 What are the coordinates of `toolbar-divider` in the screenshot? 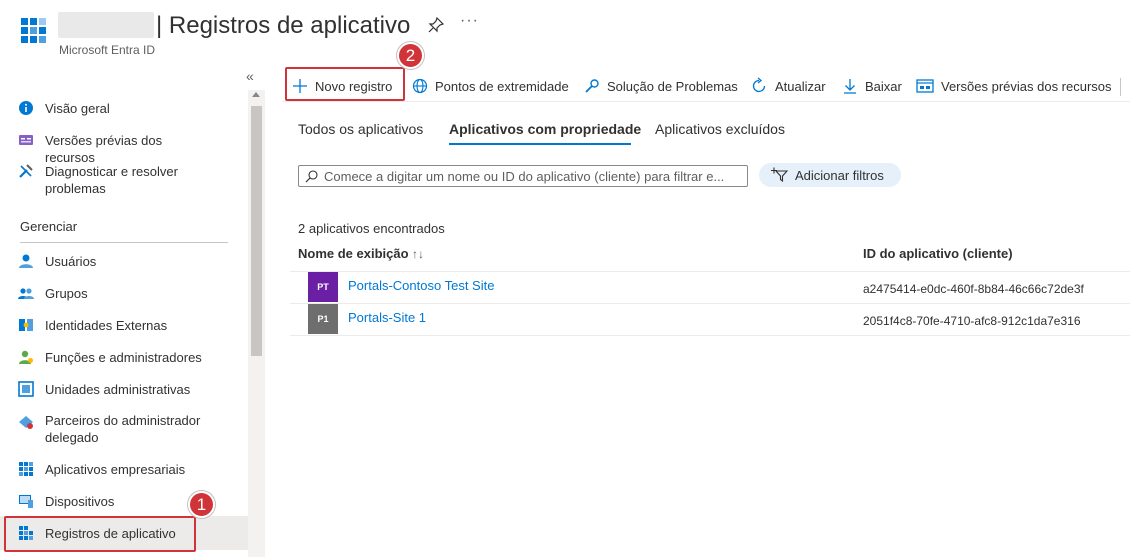 It's located at (706, 101).